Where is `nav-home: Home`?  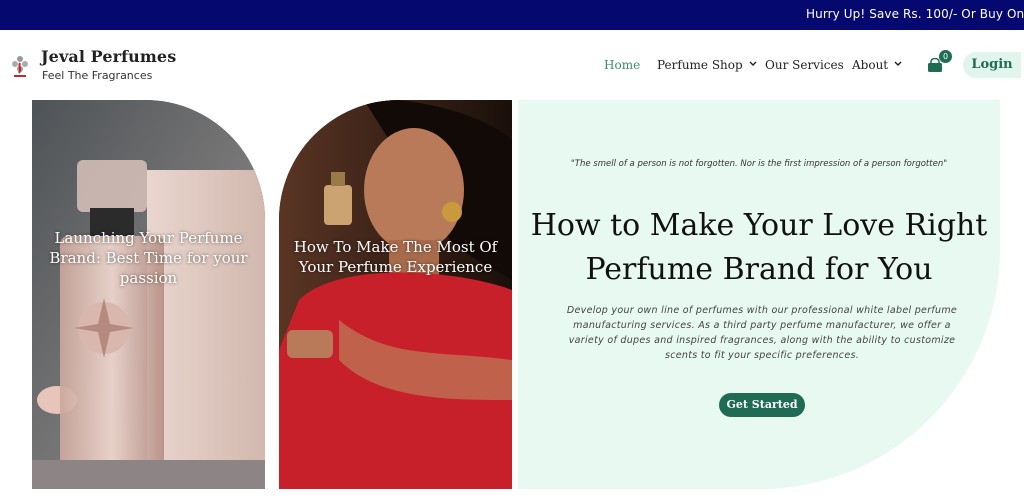
nav-home: Home is located at coordinates (622, 65).